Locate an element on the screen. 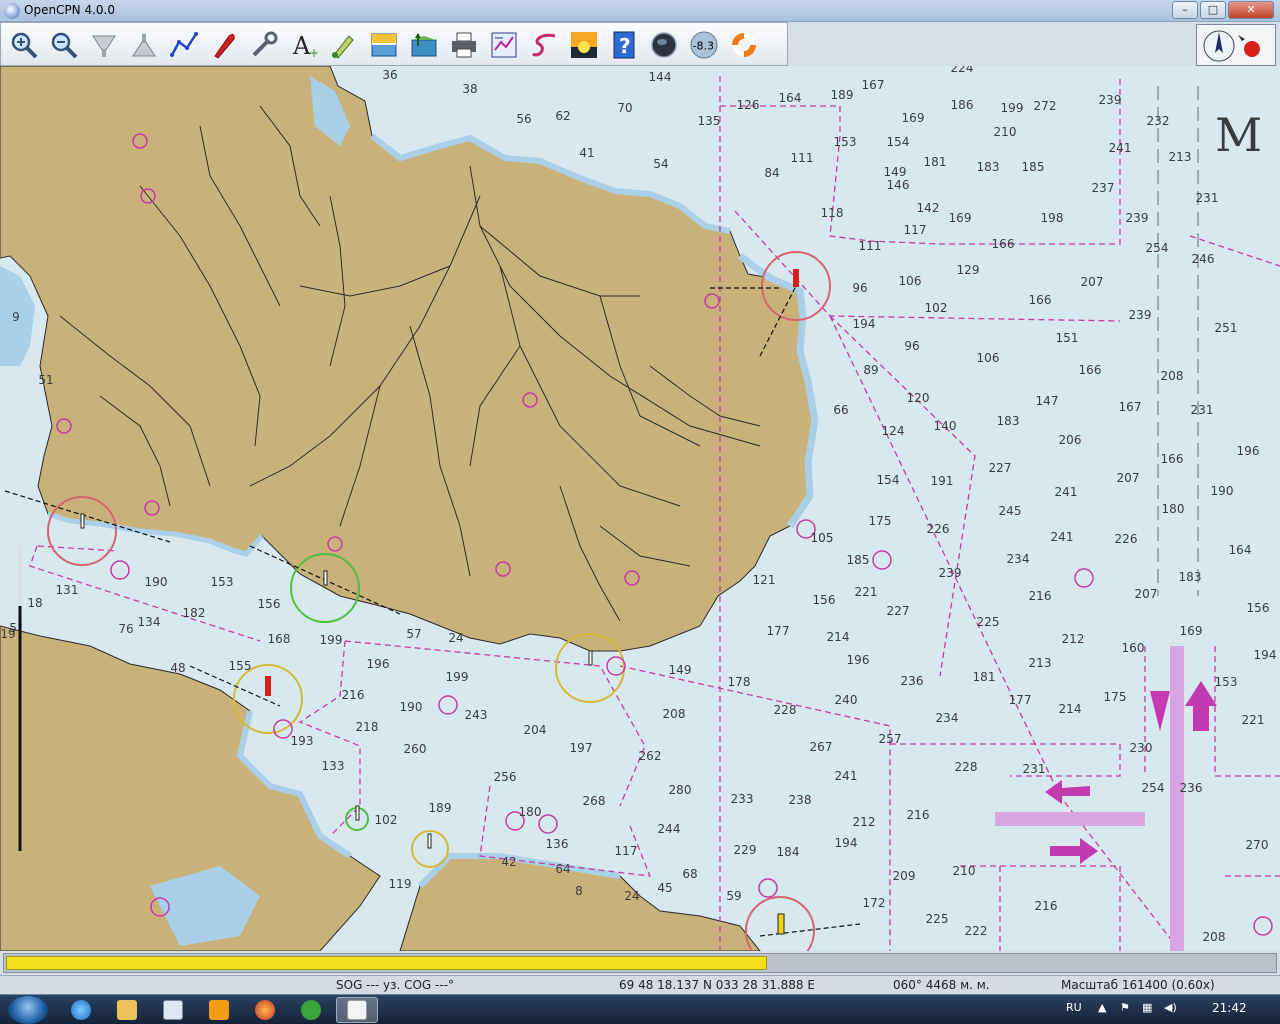  scale-in-button is located at coordinates (104, 45).